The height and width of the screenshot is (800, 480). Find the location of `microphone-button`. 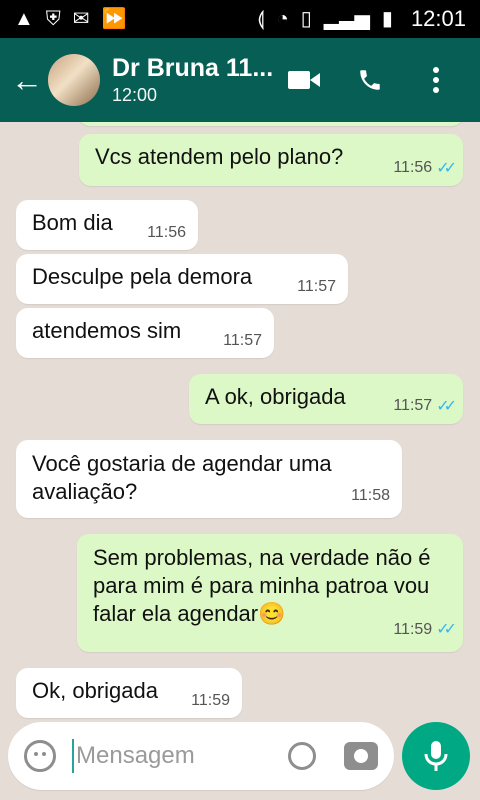

microphone-button is located at coordinates (436, 756).